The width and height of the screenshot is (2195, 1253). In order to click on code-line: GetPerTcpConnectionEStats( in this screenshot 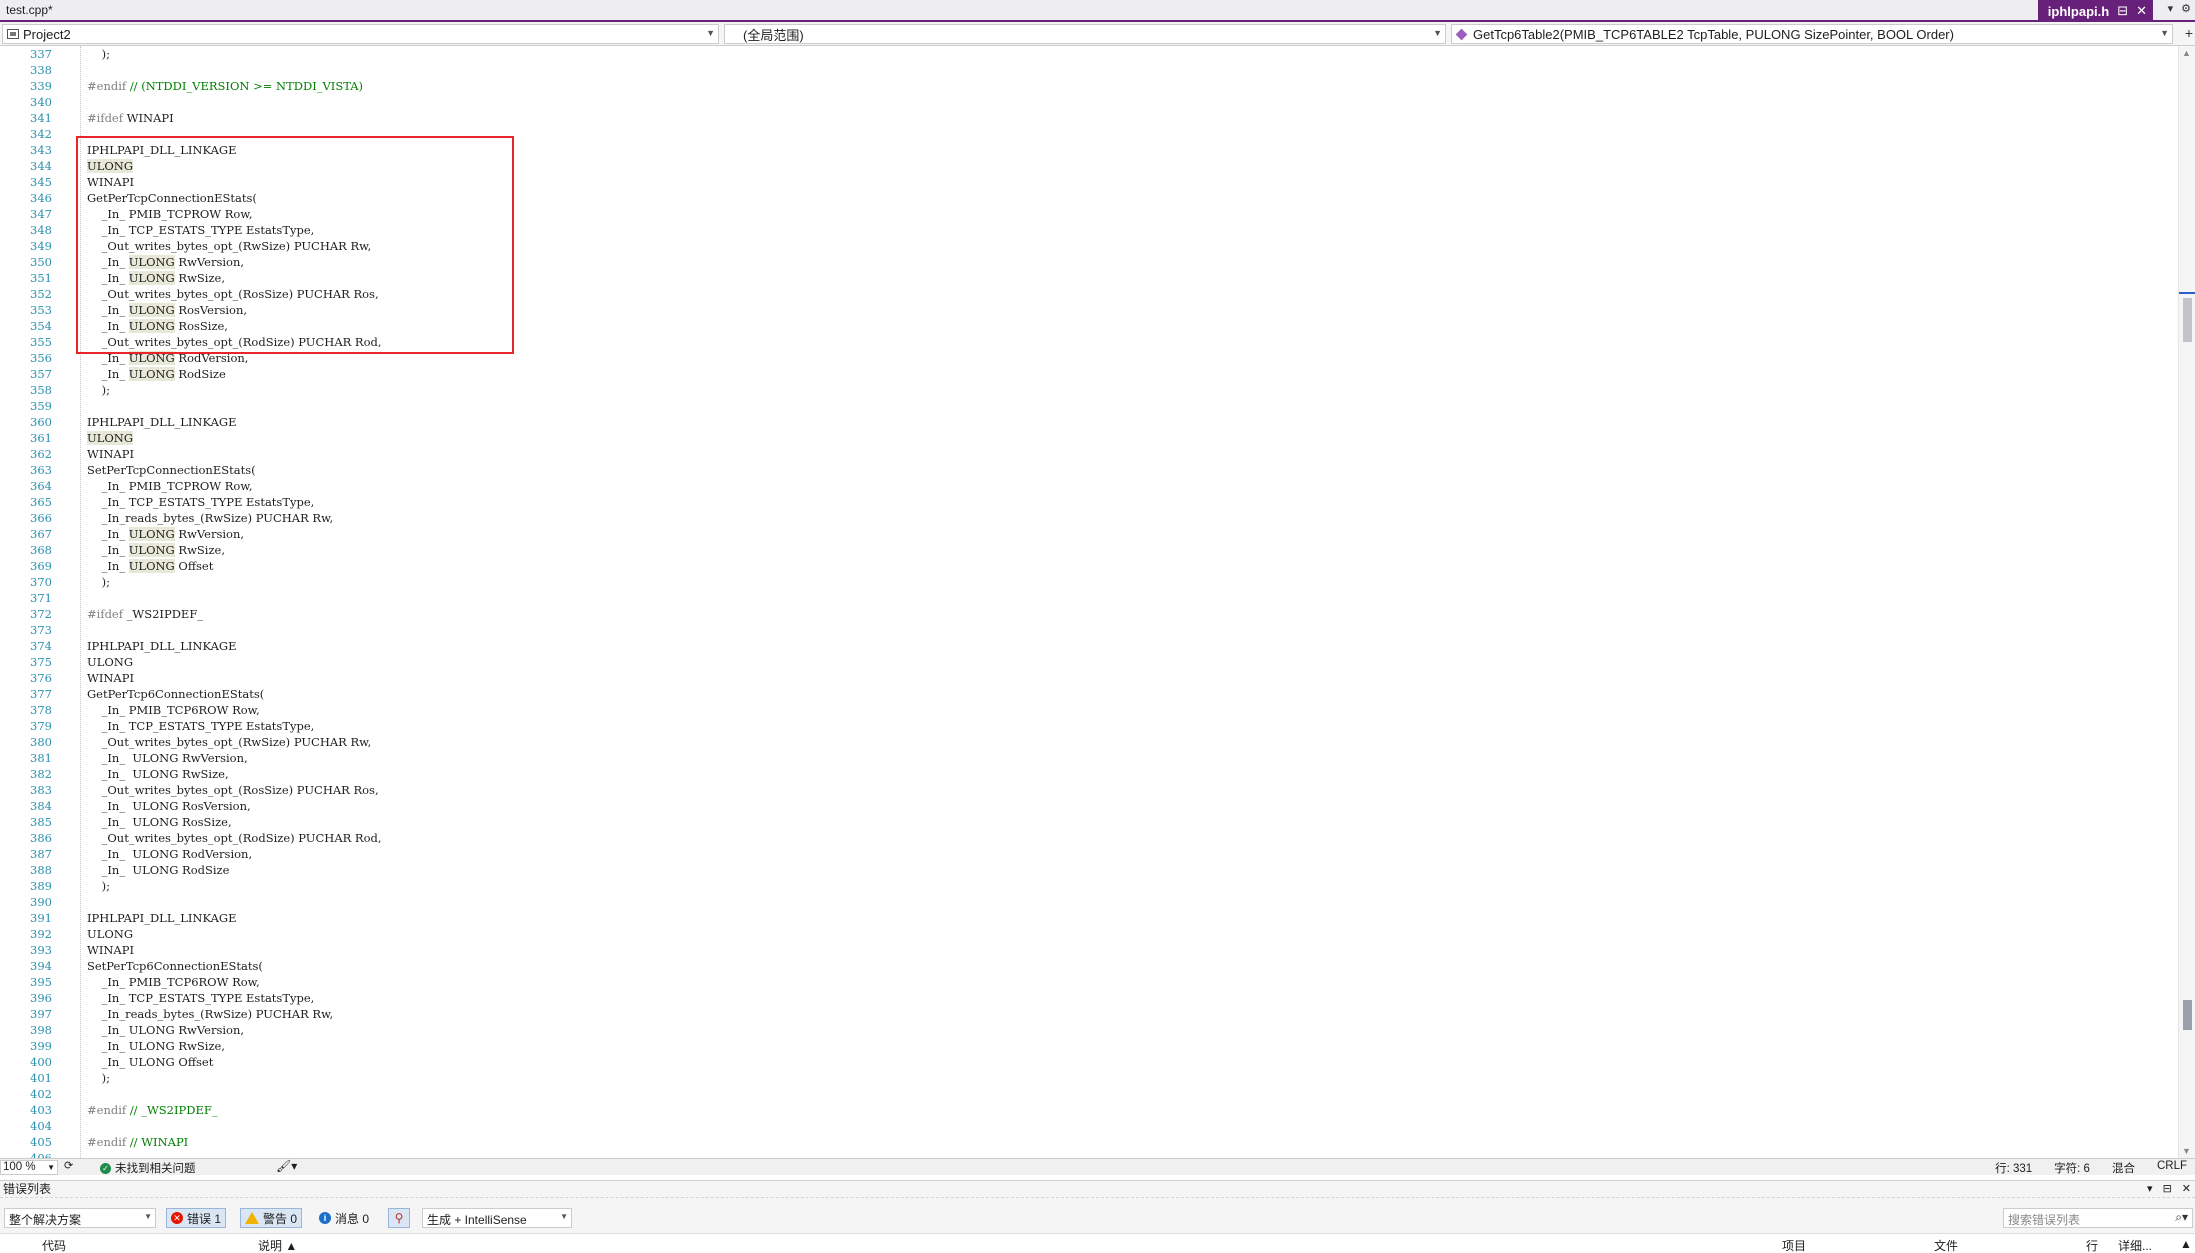, I will do `click(172, 198)`.